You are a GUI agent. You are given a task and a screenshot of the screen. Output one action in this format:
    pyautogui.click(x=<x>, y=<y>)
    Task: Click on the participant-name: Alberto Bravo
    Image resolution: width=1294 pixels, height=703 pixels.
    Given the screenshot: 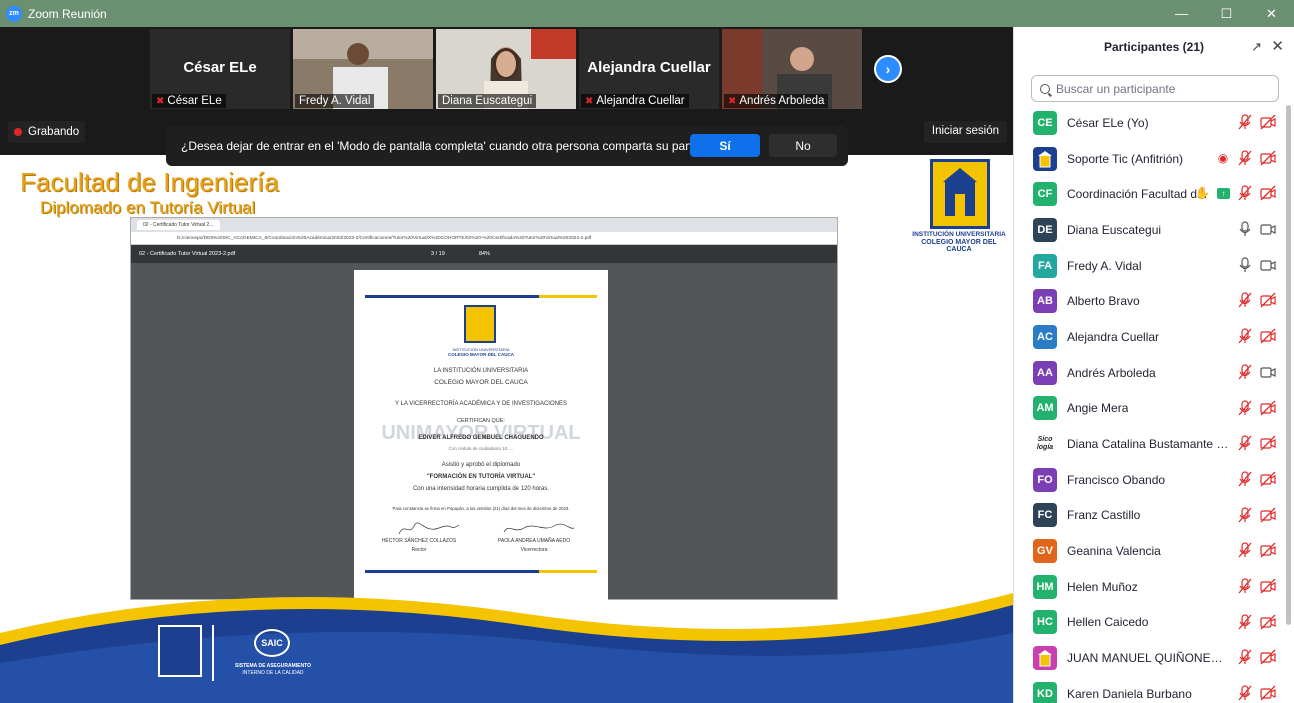 What is the action you would take?
    pyautogui.click(x=1103, y=301)
    